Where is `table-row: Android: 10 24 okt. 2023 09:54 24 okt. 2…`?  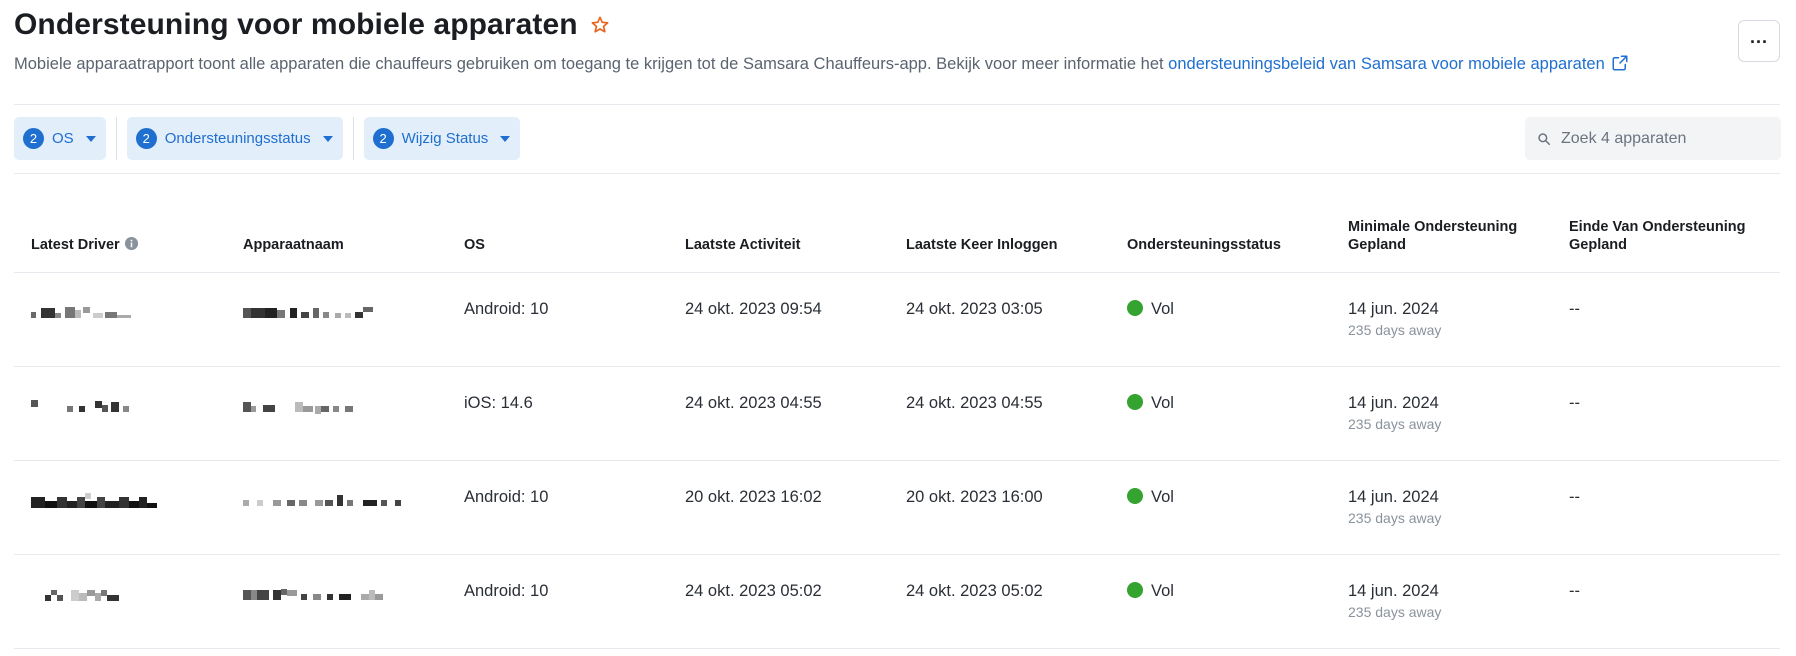 table-row: Android: 10 24 okt. 2023 09:54 24 okt. 2… is located at coordinates (897, 320).